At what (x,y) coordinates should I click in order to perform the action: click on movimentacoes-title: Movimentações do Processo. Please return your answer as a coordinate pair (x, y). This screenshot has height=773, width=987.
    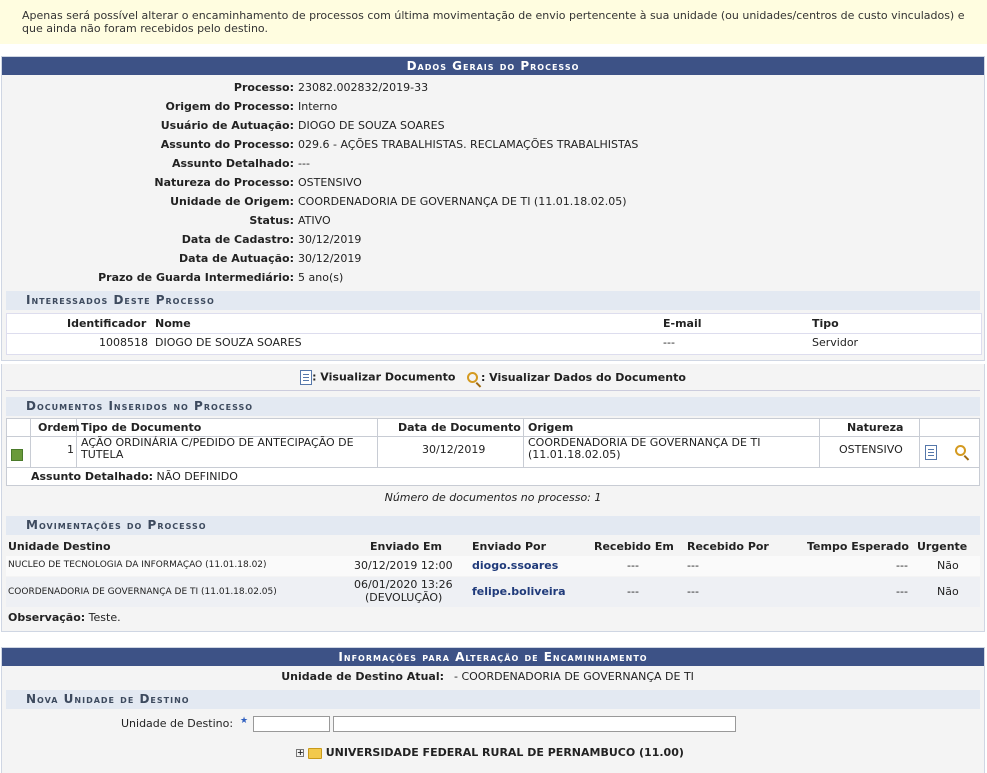
    Looking at the image, I should click on (493, 525).